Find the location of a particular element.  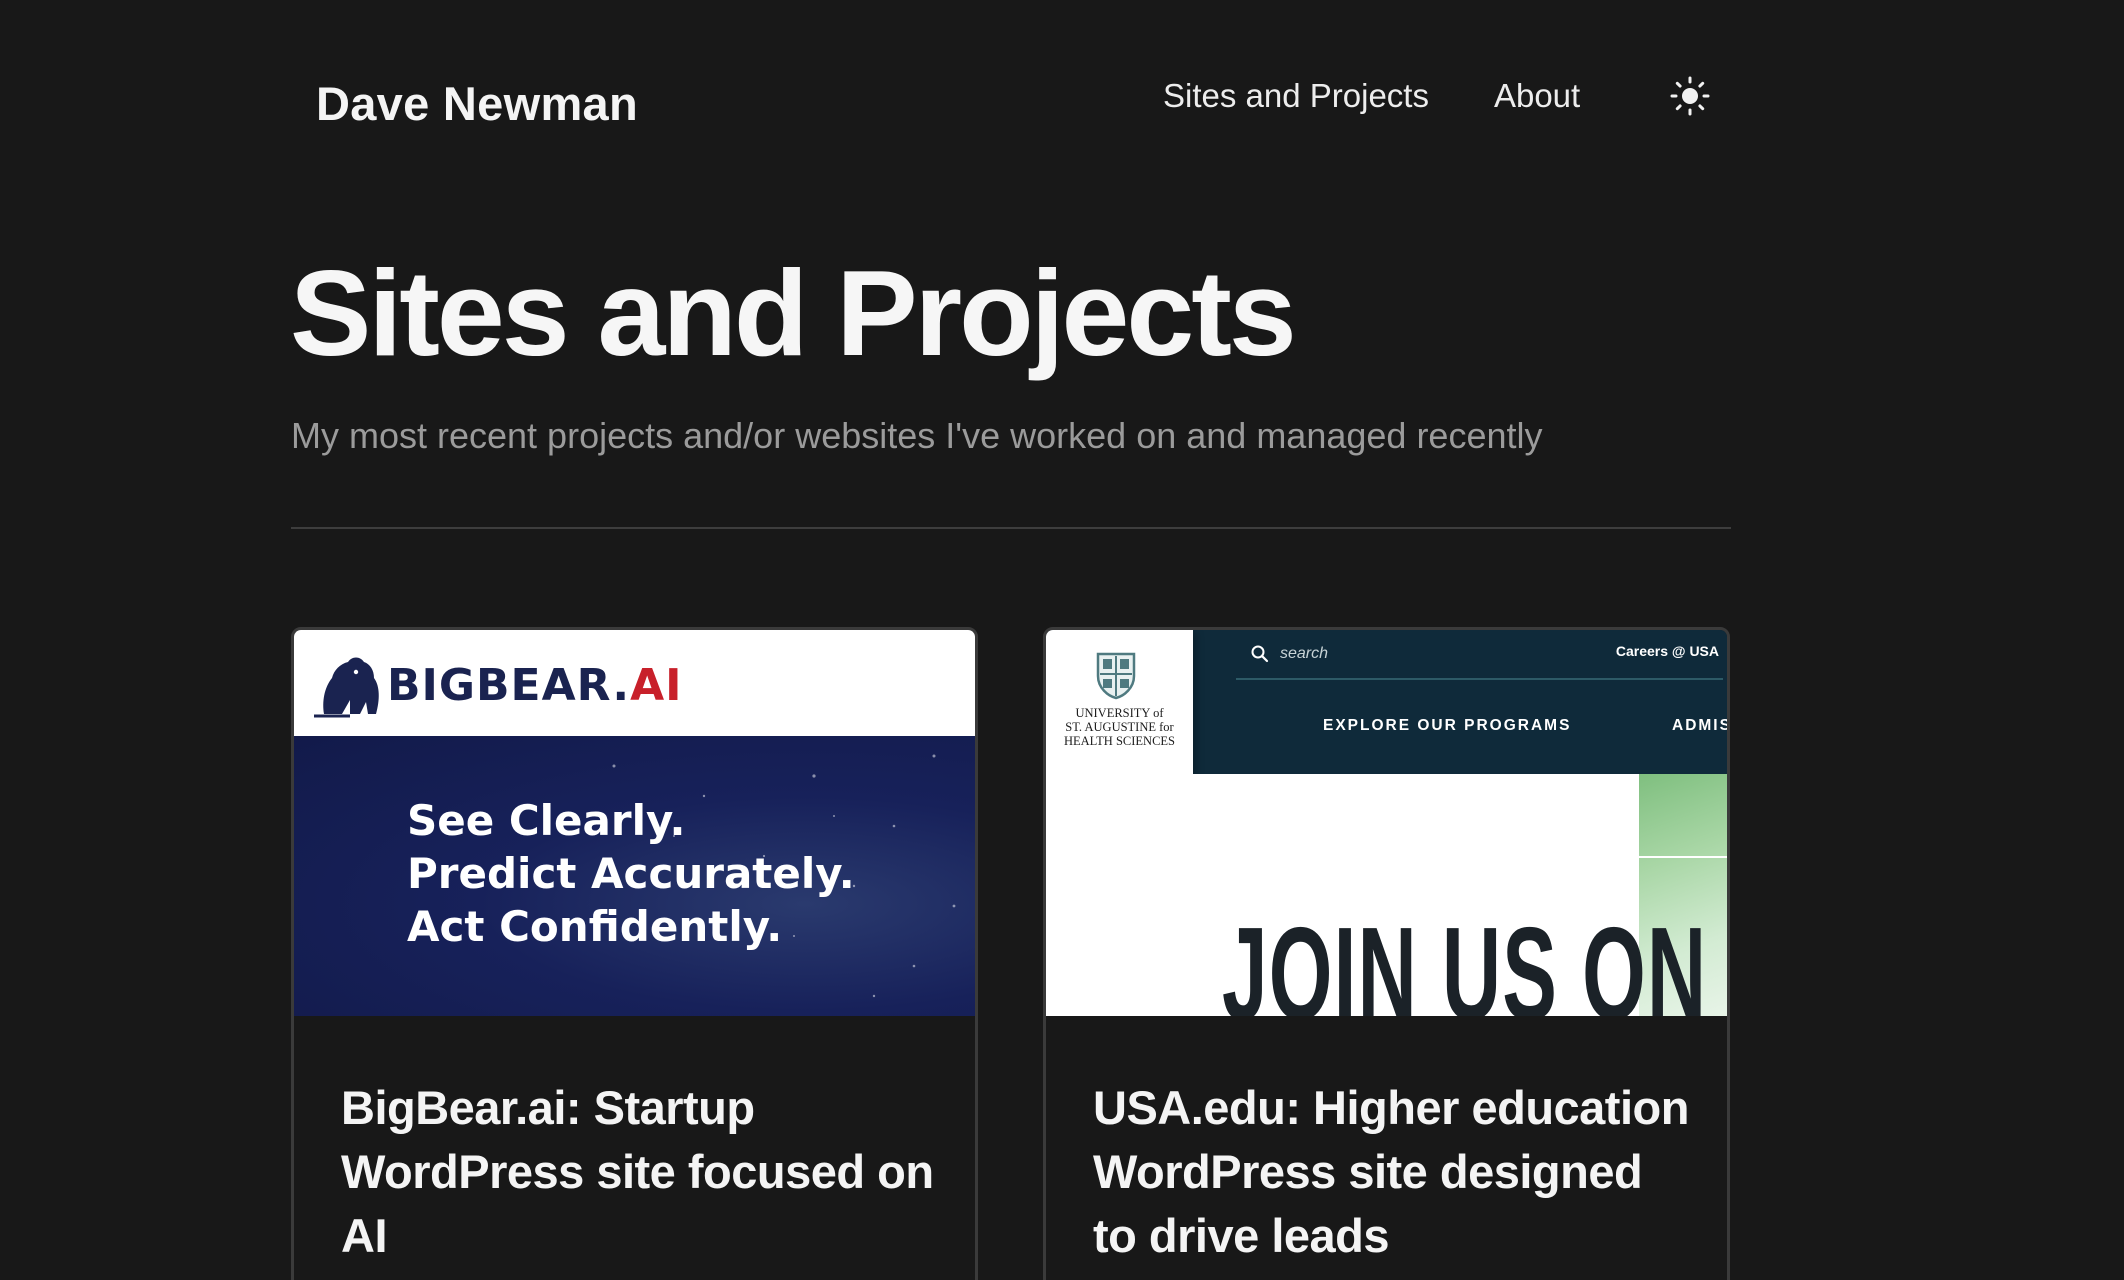

page-title: Sites and Projects is located at coordinates (793, 313).